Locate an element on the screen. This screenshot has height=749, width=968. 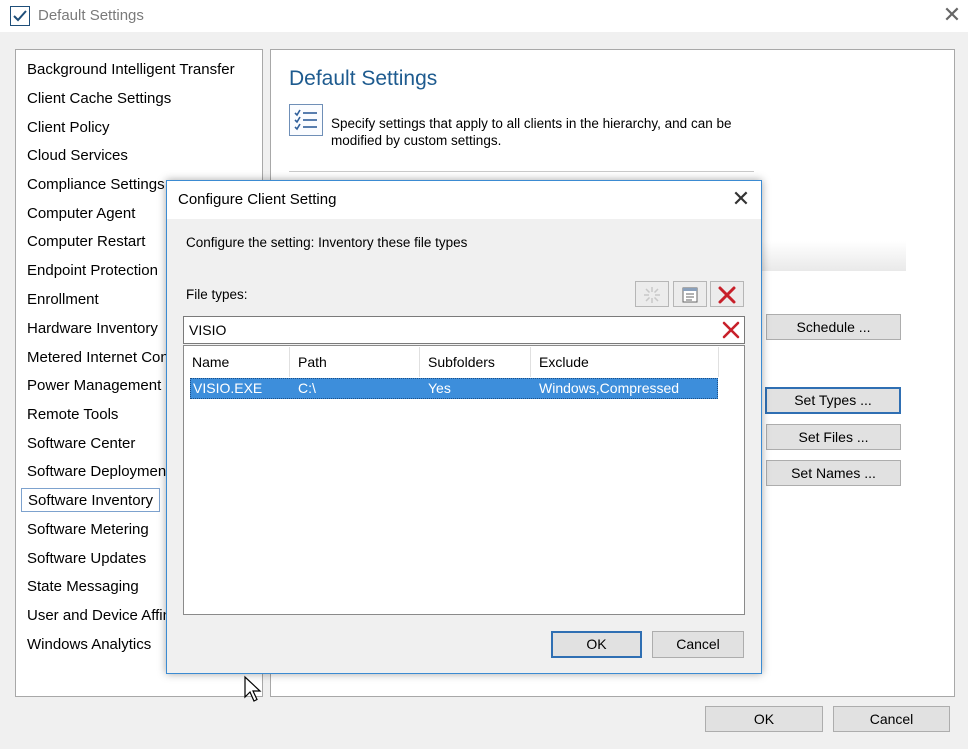
sidebar-item-enrollment: Enrollment is located at coordinates (63, 300).